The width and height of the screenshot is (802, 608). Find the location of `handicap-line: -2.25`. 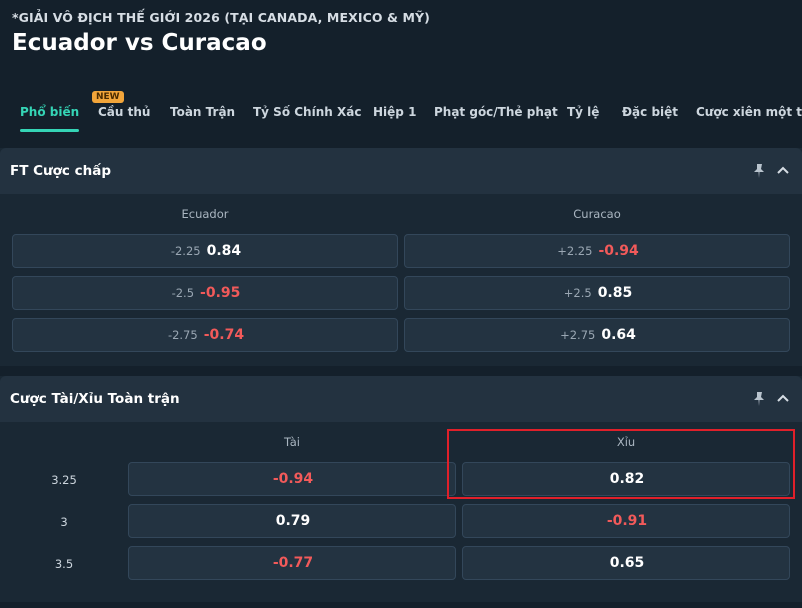

handicap-line: -2.25 is located at coordinates (185, 251).